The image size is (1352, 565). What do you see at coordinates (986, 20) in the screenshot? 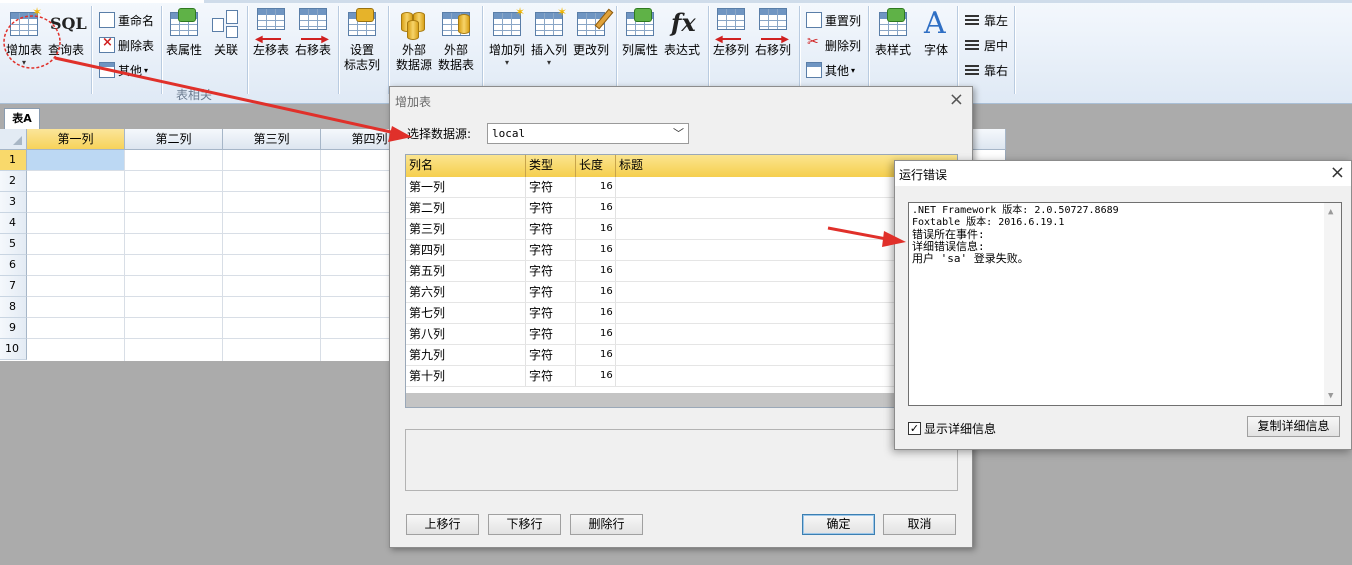
I see `align-left-button: 靠左` at bounding box center [986, 20].